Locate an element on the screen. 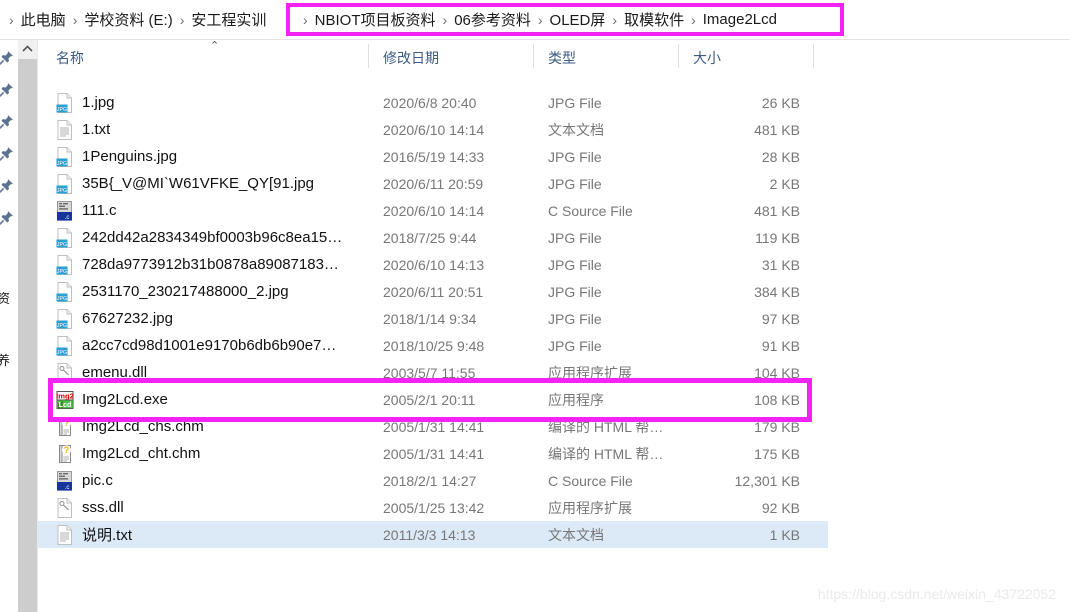 The height and width of the screenshot is (612, 1070). file-name-cell: JPG 35B{_V@MI`W61VFKE_QY[91.jpg is located at coordinates (185, 183).